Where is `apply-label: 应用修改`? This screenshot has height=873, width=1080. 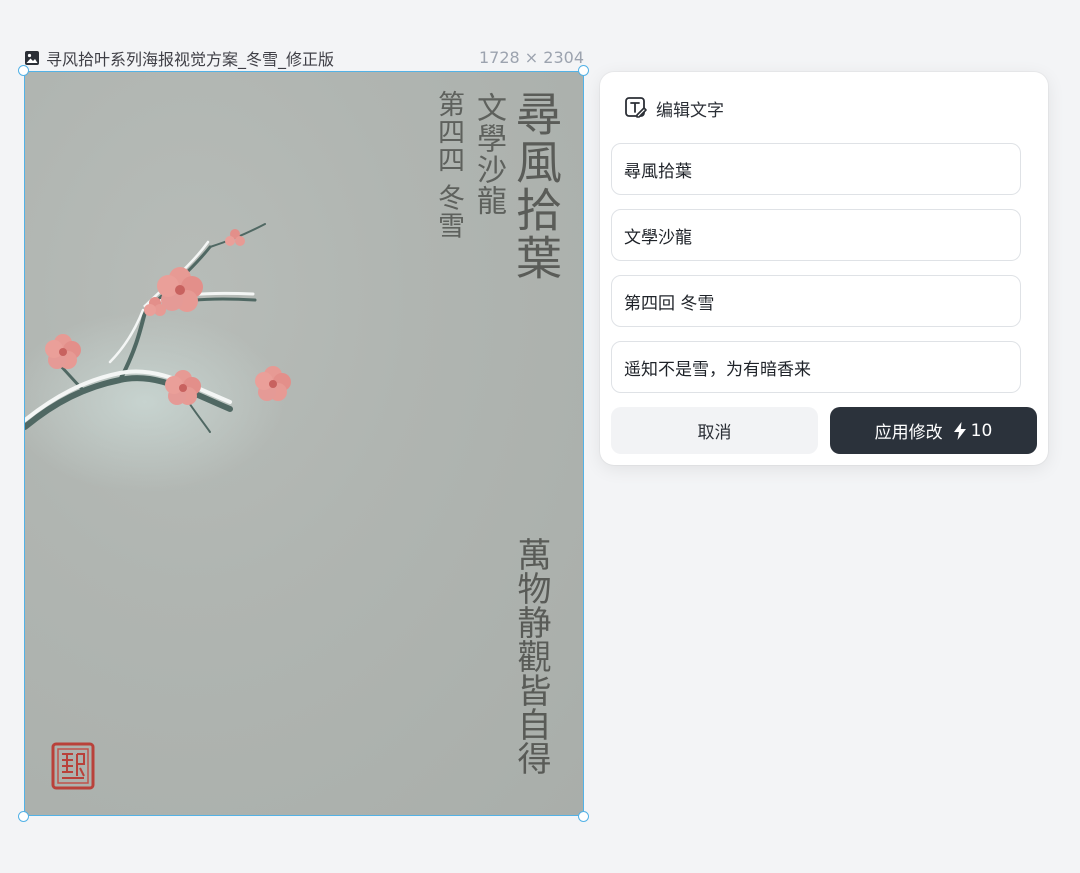 apply-label: 应用修改 is located at coordinates (908, 433).